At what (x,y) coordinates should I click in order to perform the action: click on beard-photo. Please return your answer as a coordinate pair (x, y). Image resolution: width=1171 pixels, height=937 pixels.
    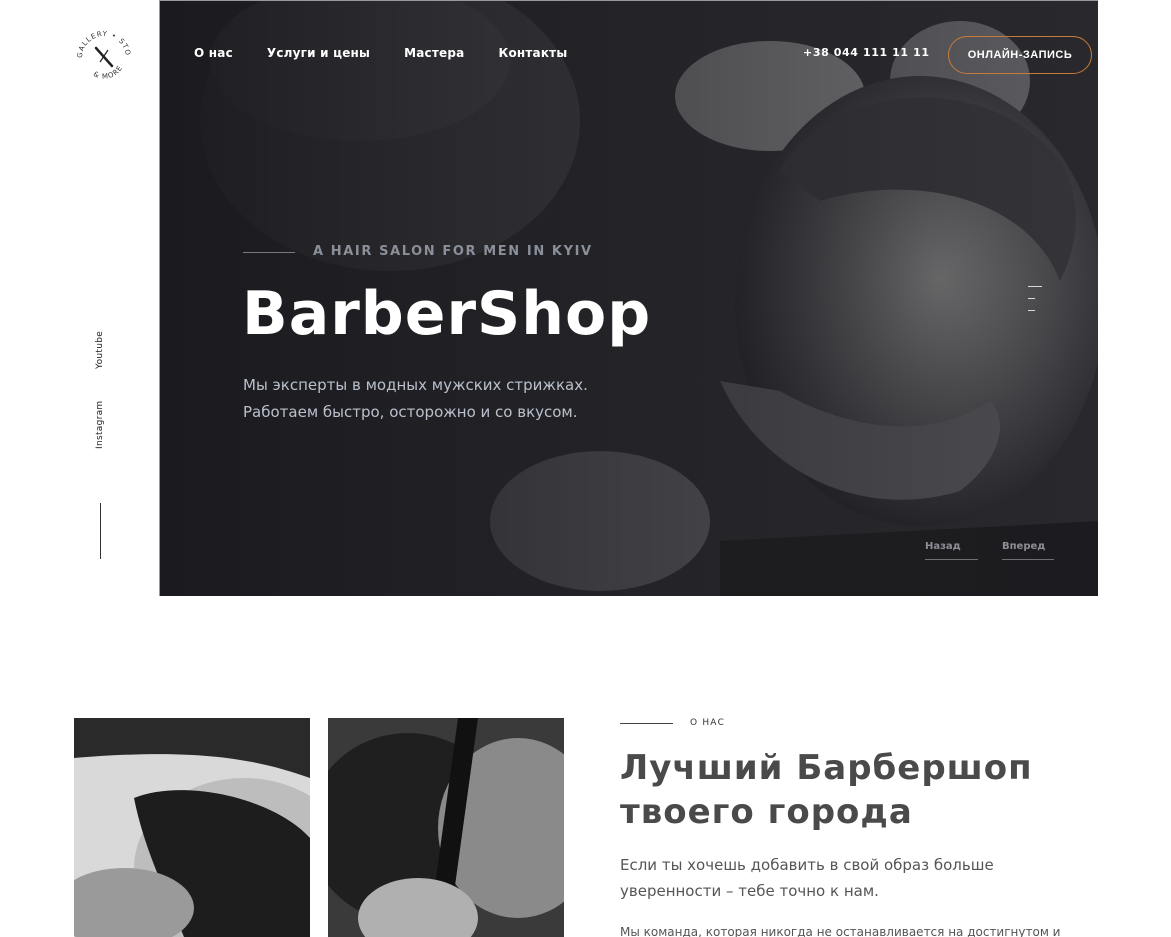
    Looking at the image, I should click on (192, 827).